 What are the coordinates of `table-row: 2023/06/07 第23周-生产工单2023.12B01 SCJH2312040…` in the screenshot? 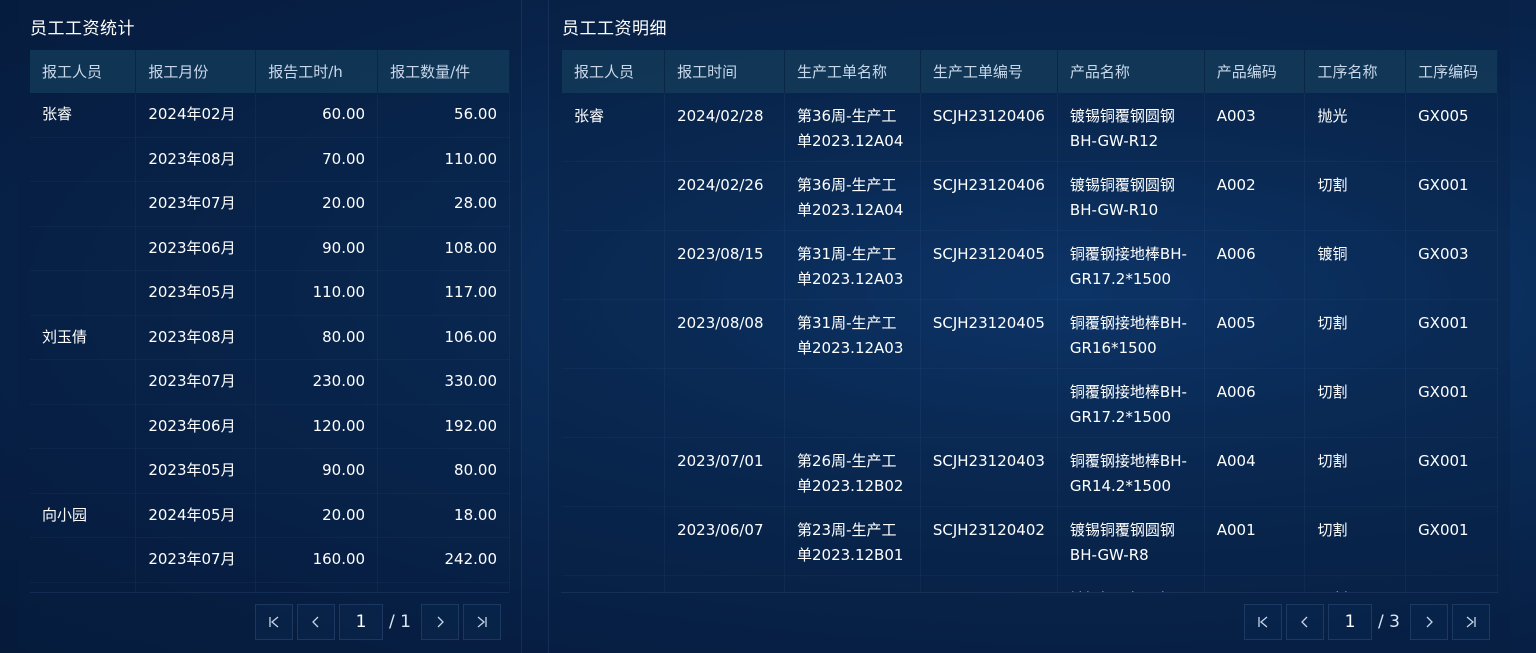 It's located at (1030, 541).